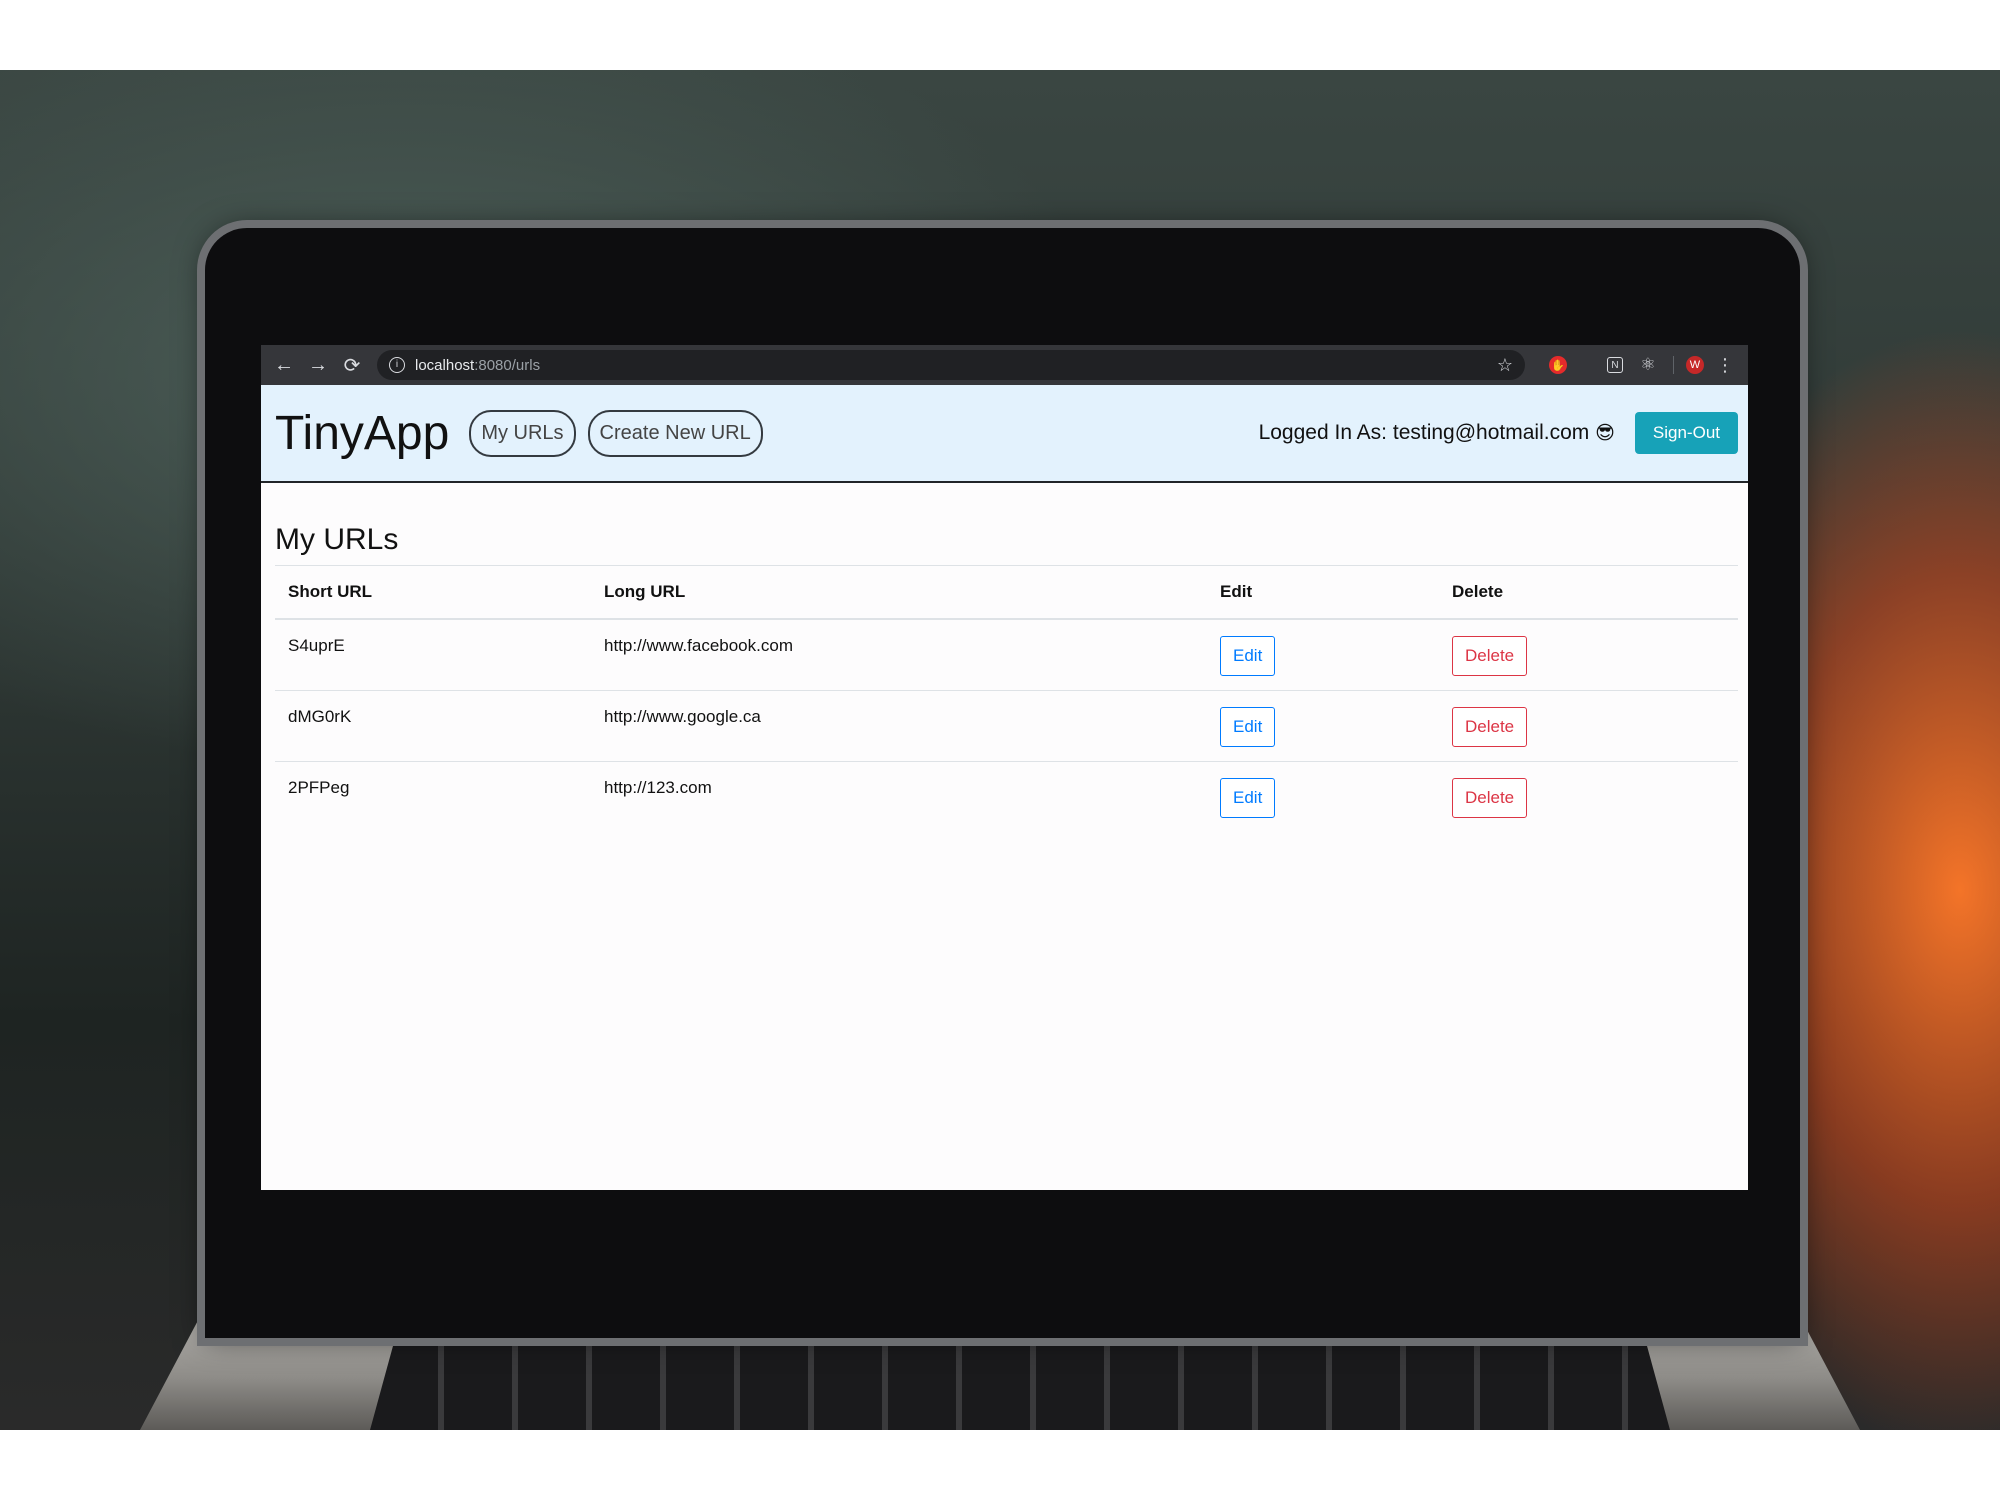  What do you see at coordinates (362, 433) in the screenshot?
I see `brand-logo: TinyApp` at bounding box center [362, 433].